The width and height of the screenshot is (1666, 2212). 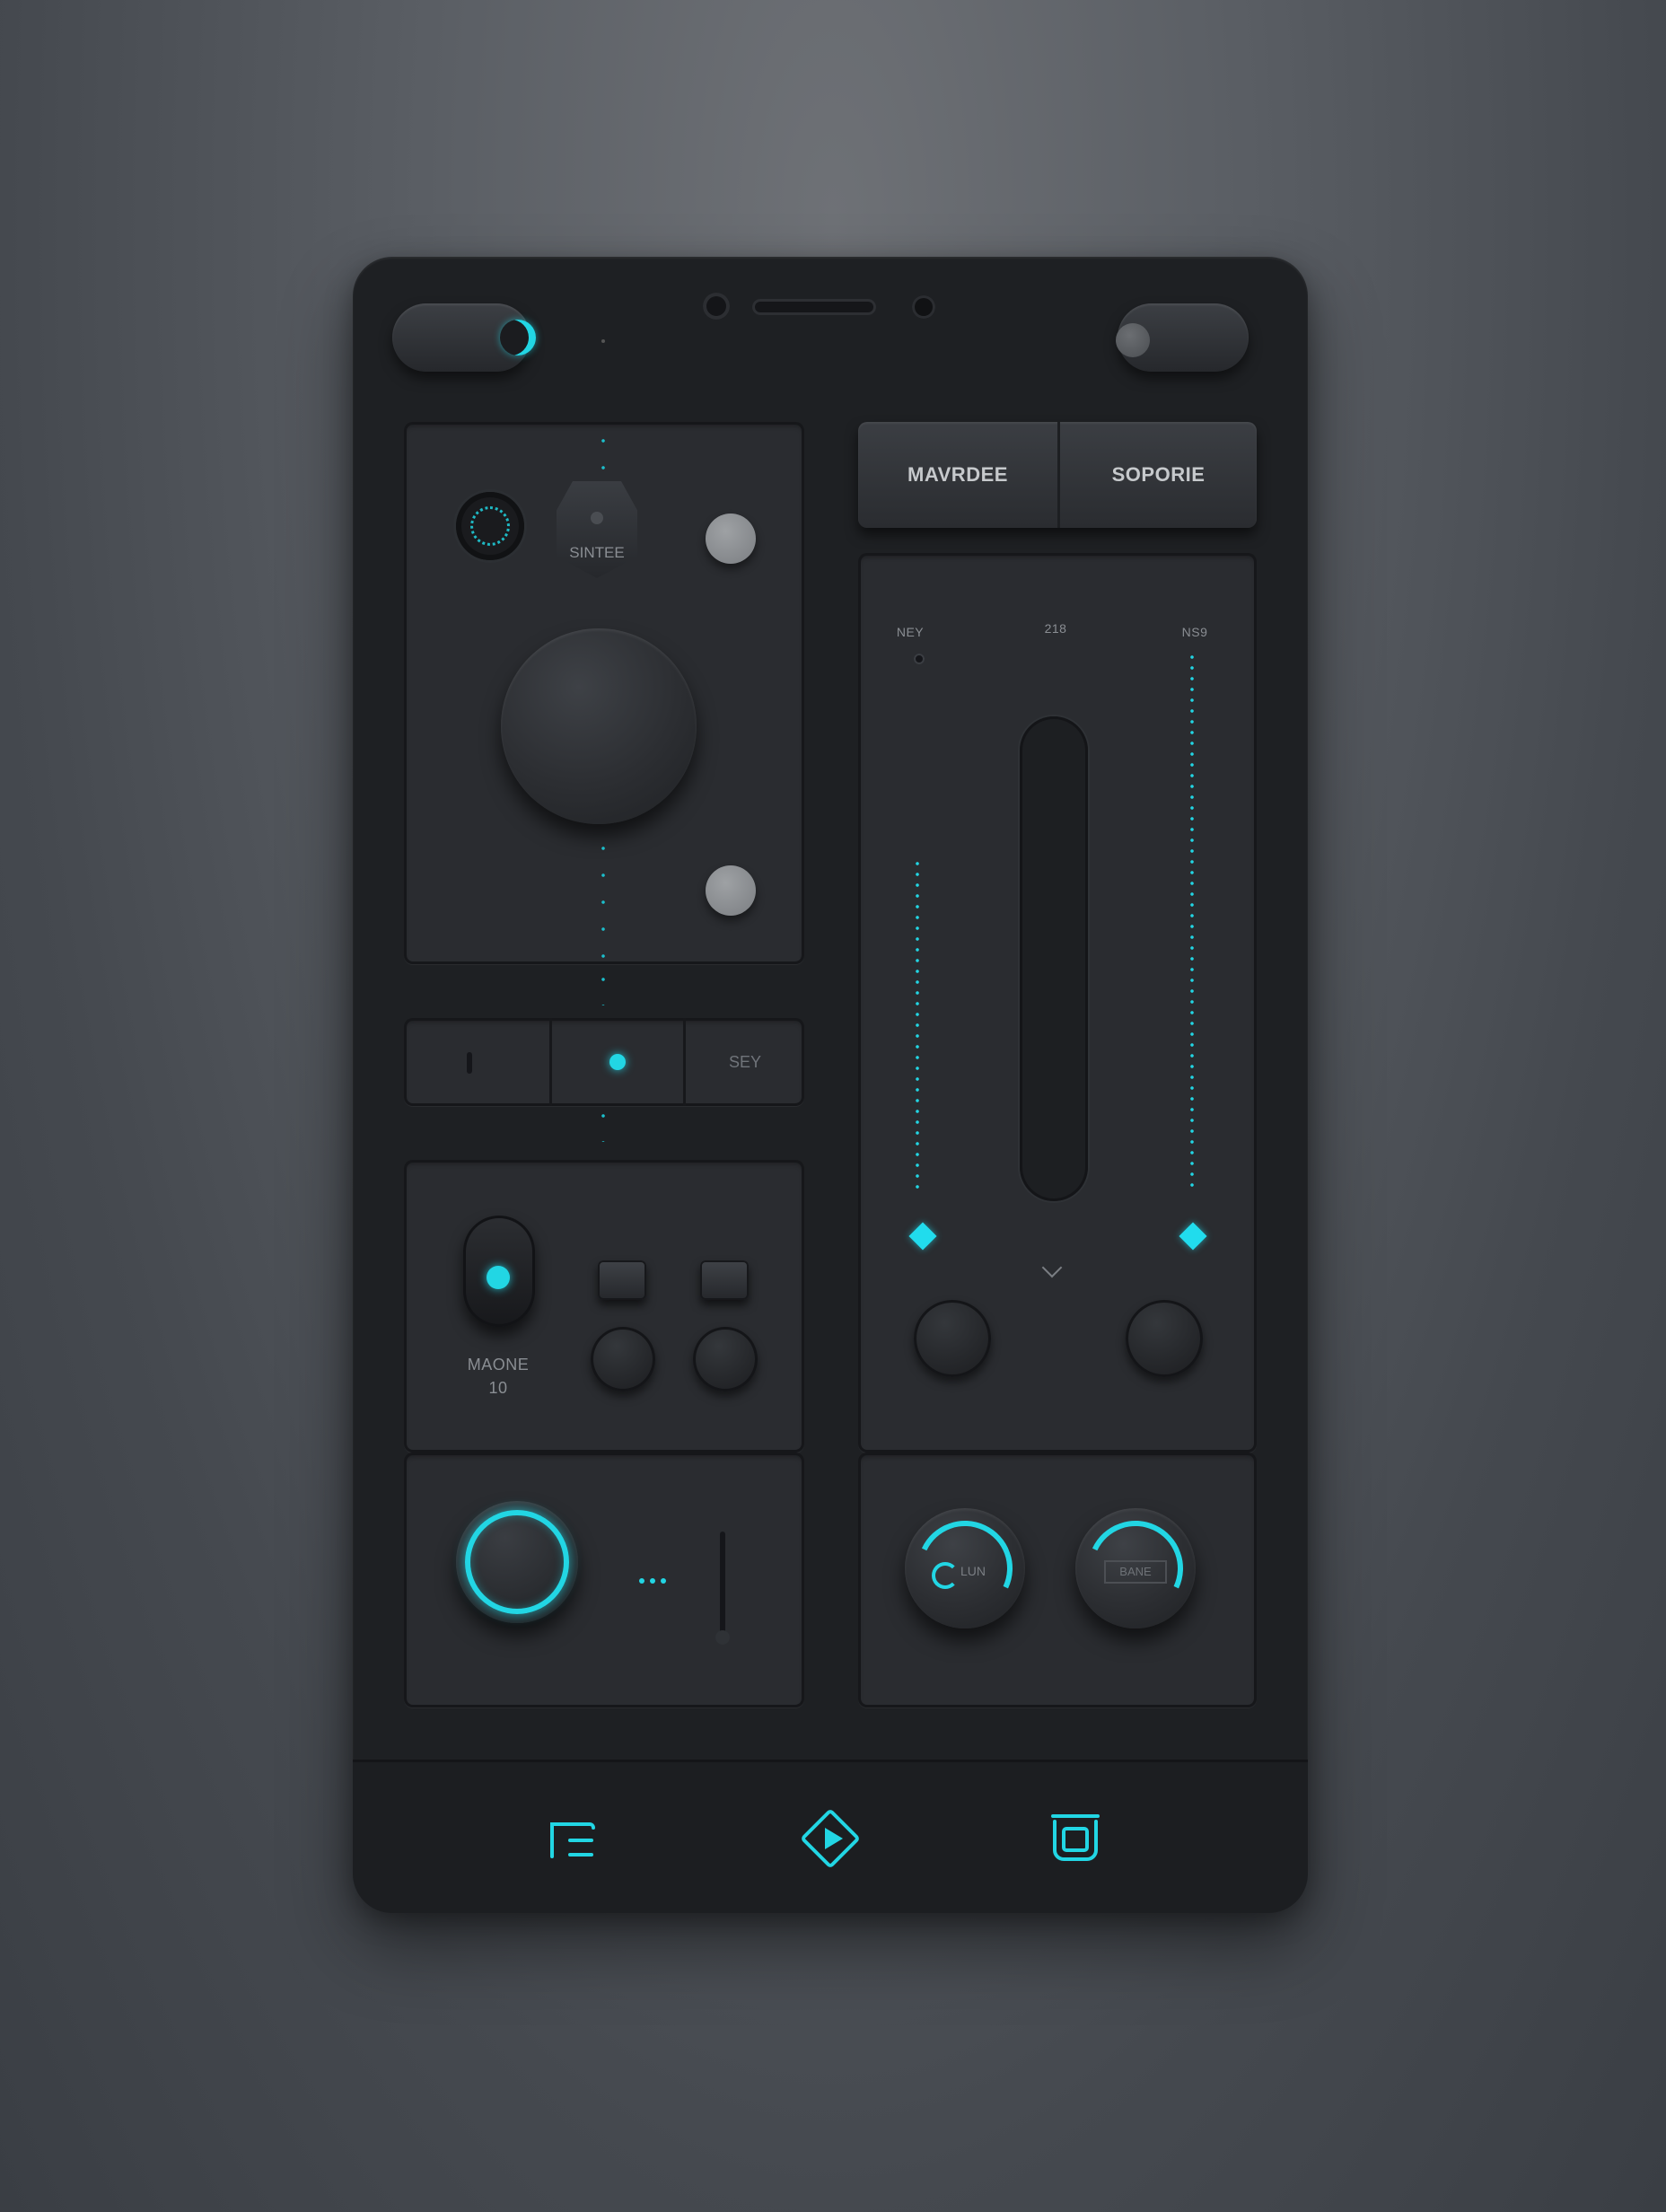 I want to click on speaker-grille, so click(x=814, y=307).